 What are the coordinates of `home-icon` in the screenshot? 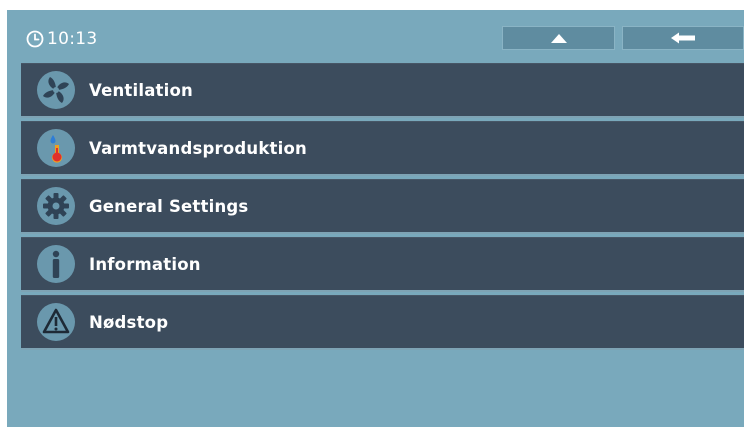 It's located at (558, 38).